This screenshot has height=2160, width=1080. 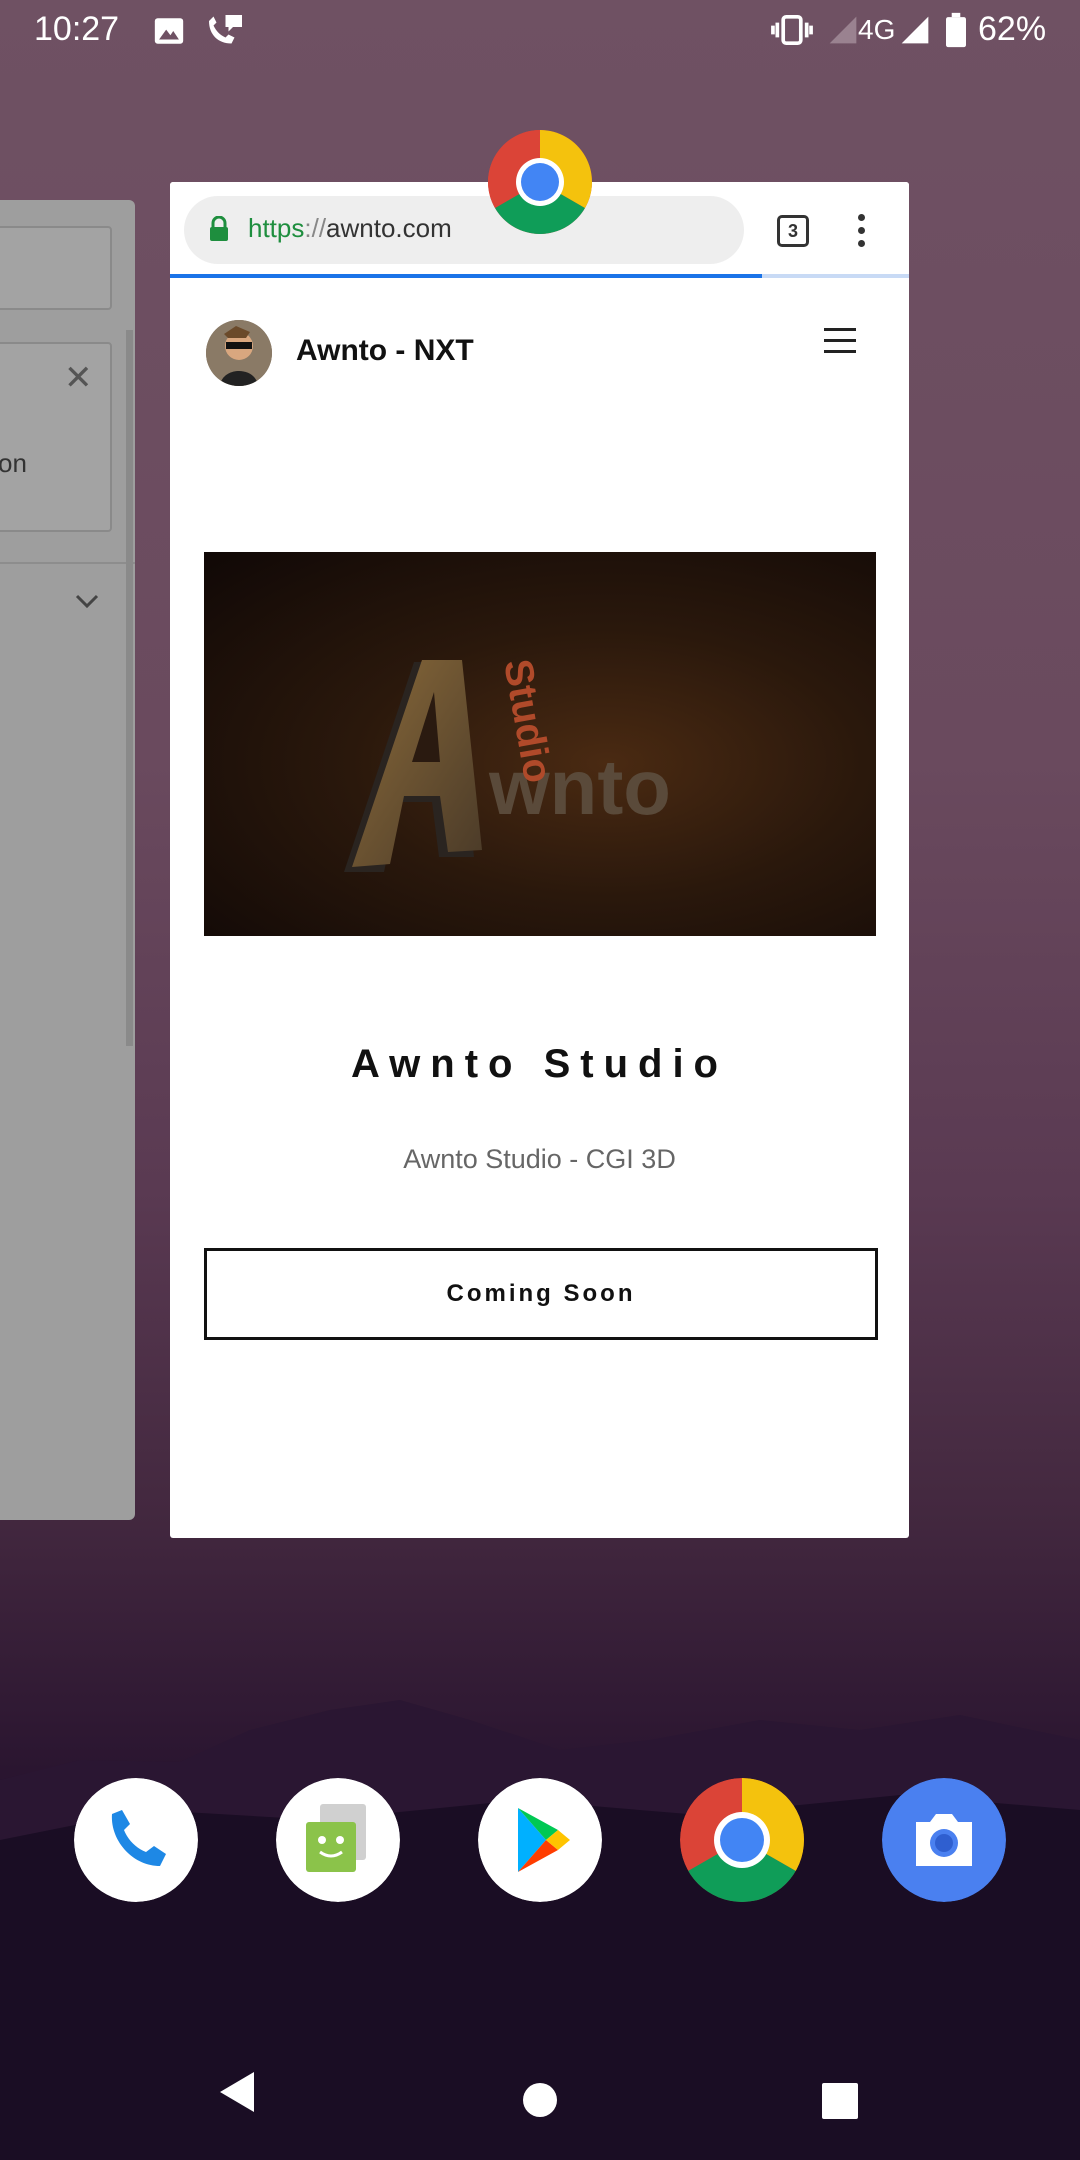 I want to click on tab-switcher-button: 3, so click(x=793, y=231).